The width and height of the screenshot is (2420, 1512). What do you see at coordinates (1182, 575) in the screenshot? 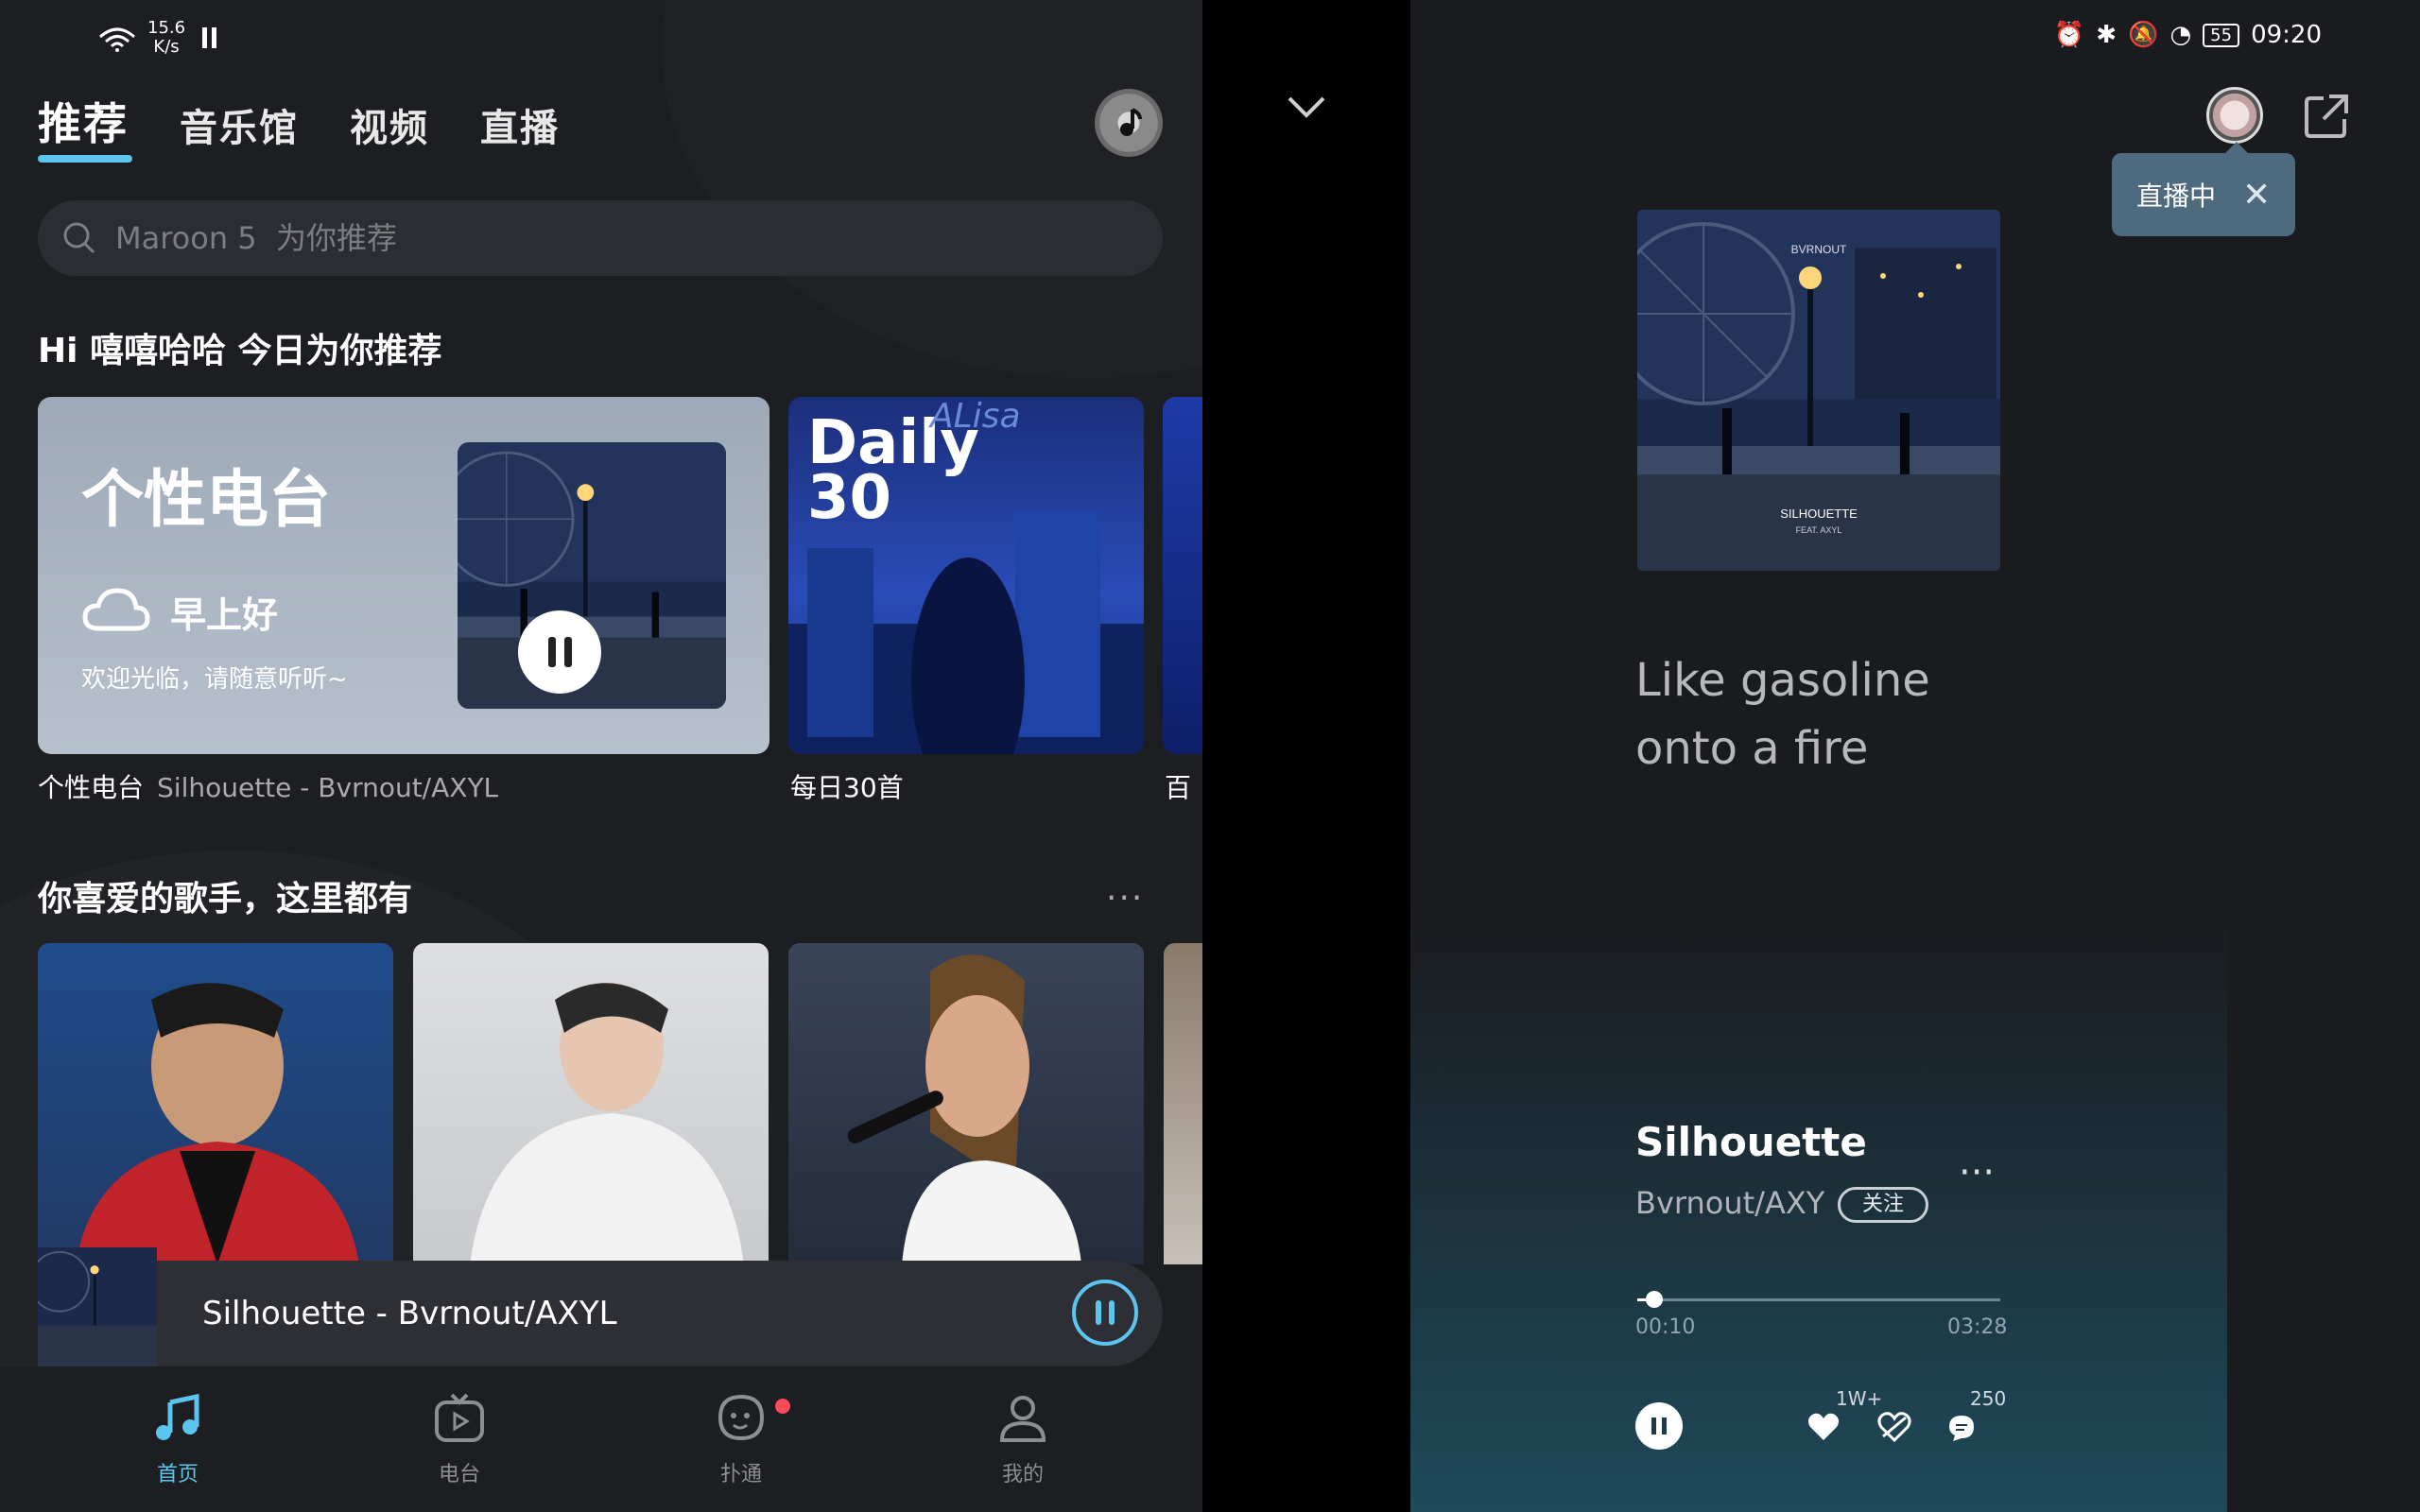
I see `third-playlist-card` at bounding box center [1182, 575].